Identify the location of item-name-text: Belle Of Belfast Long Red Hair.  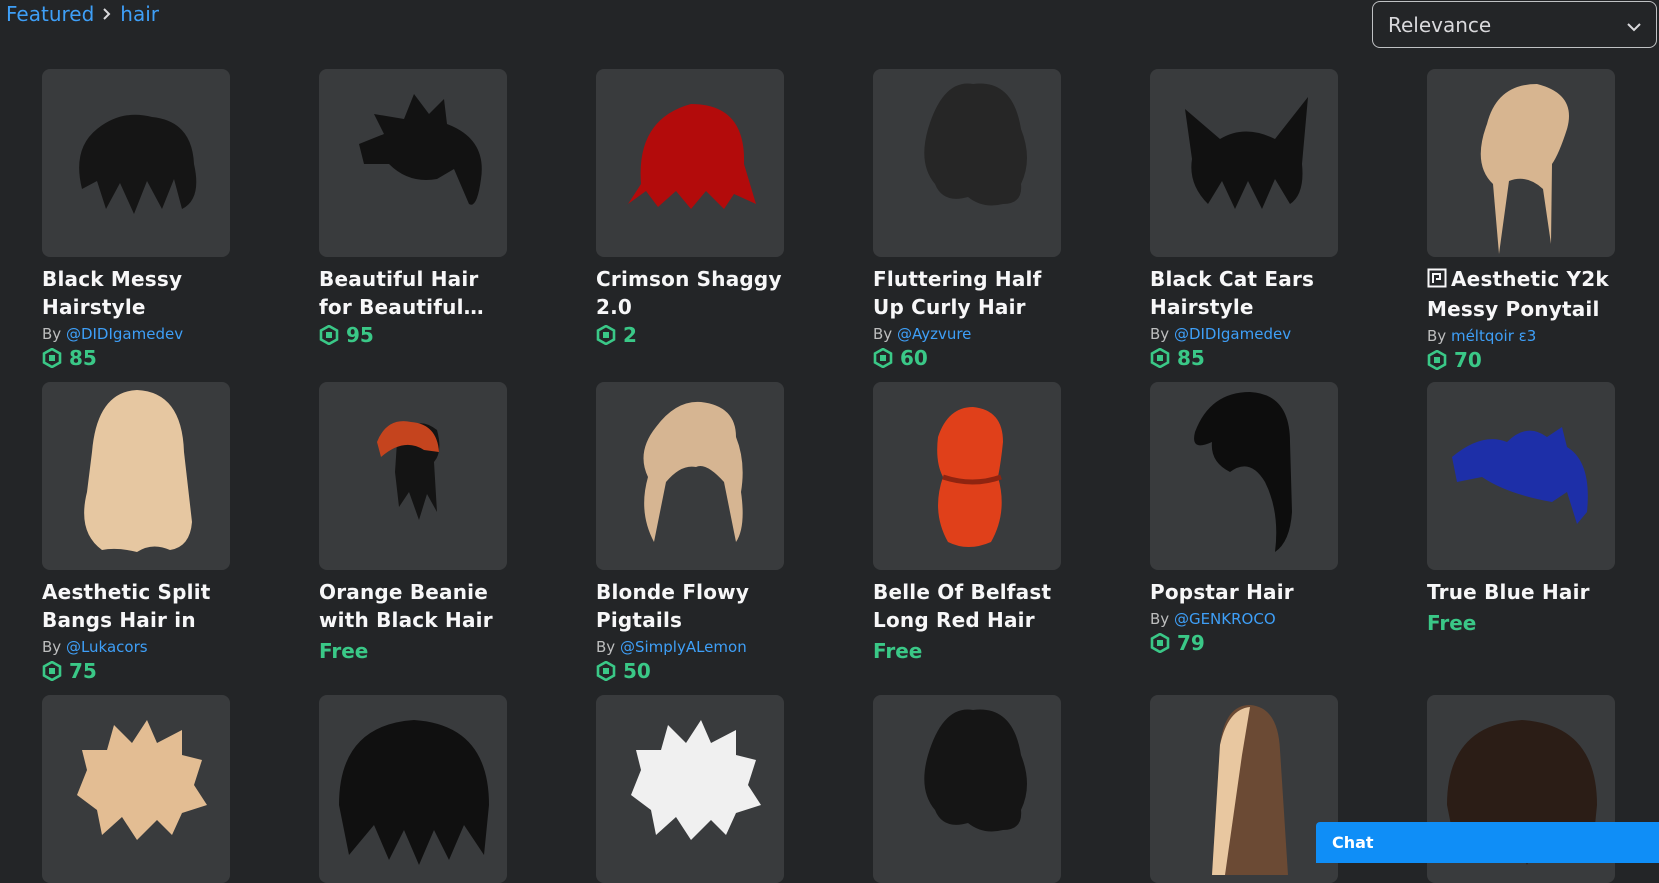
(962, 606).